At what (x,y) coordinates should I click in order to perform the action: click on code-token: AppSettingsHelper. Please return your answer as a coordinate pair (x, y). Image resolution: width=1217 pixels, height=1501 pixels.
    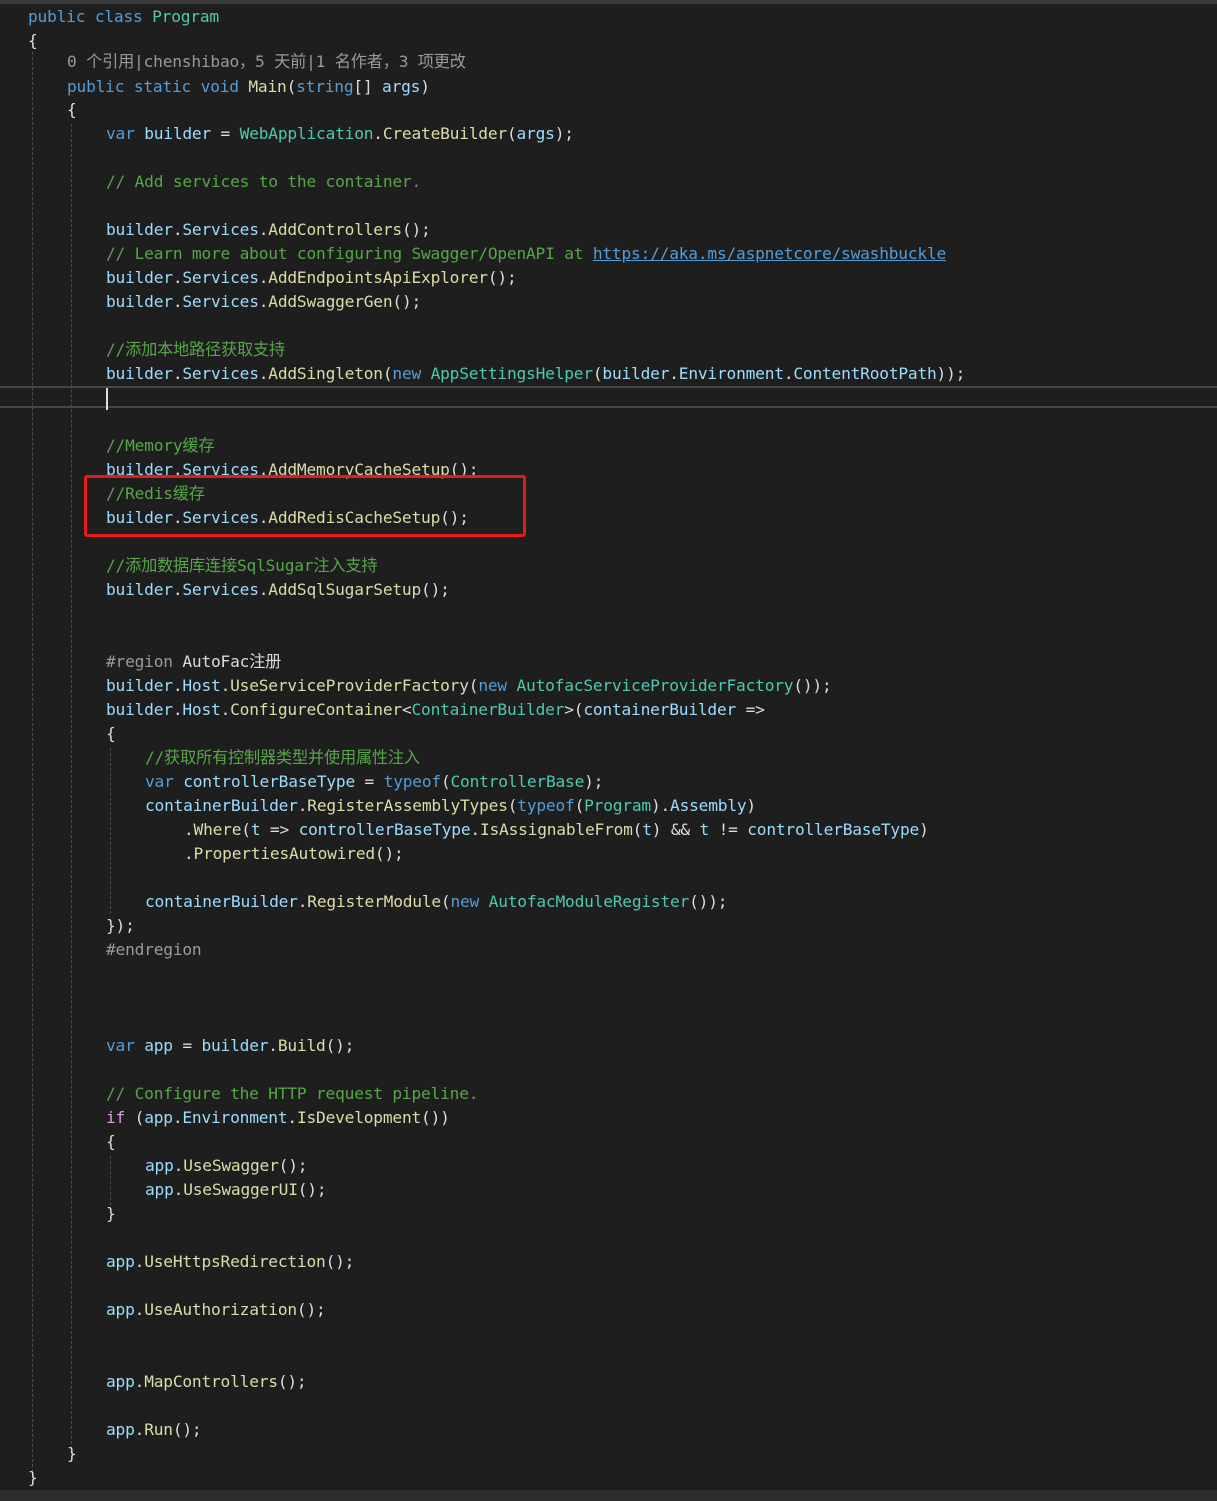
    Looking at the image, I should click on (511, 373).